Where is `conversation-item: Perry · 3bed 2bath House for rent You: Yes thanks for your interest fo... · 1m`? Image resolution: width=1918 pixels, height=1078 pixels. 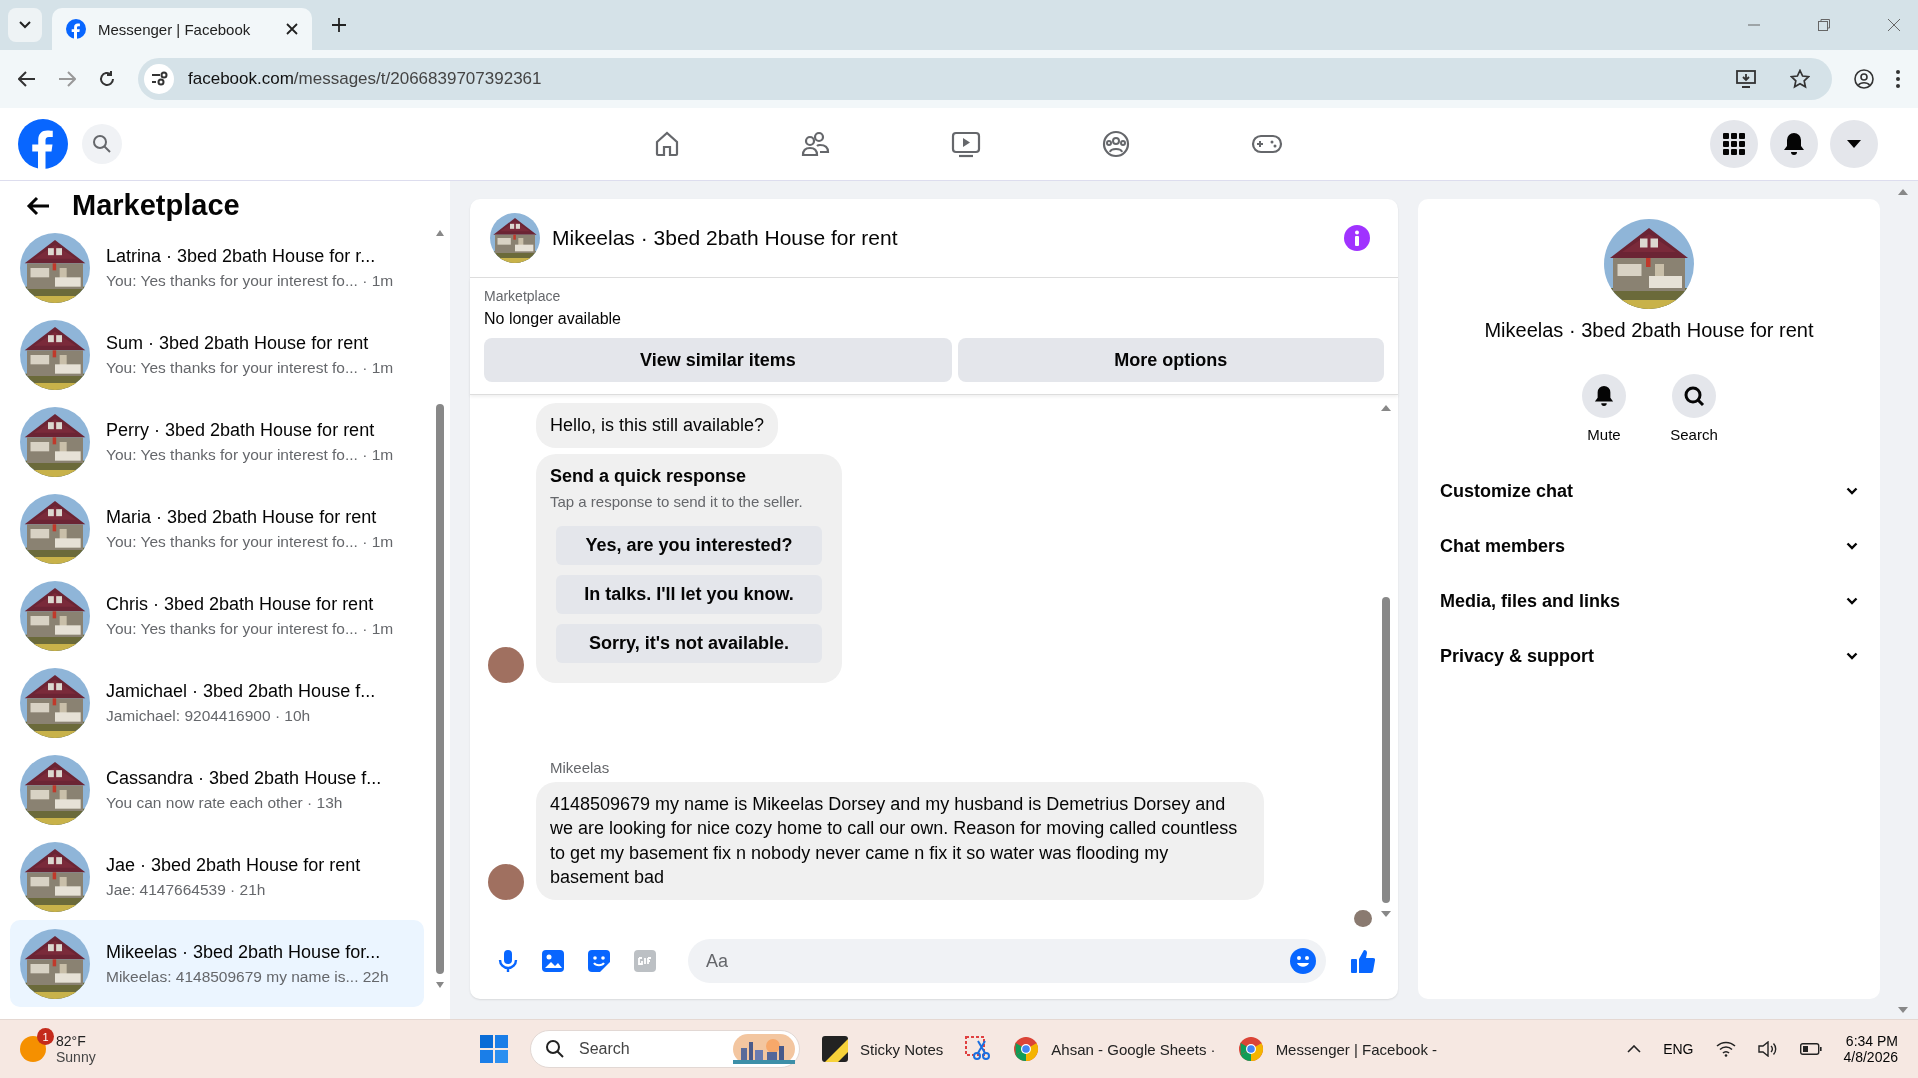 conversation-item: Perry · 3bed 2bath House for rent You: Yes thanks for your interest fo... · 1m is located at coordinates (217, 441).